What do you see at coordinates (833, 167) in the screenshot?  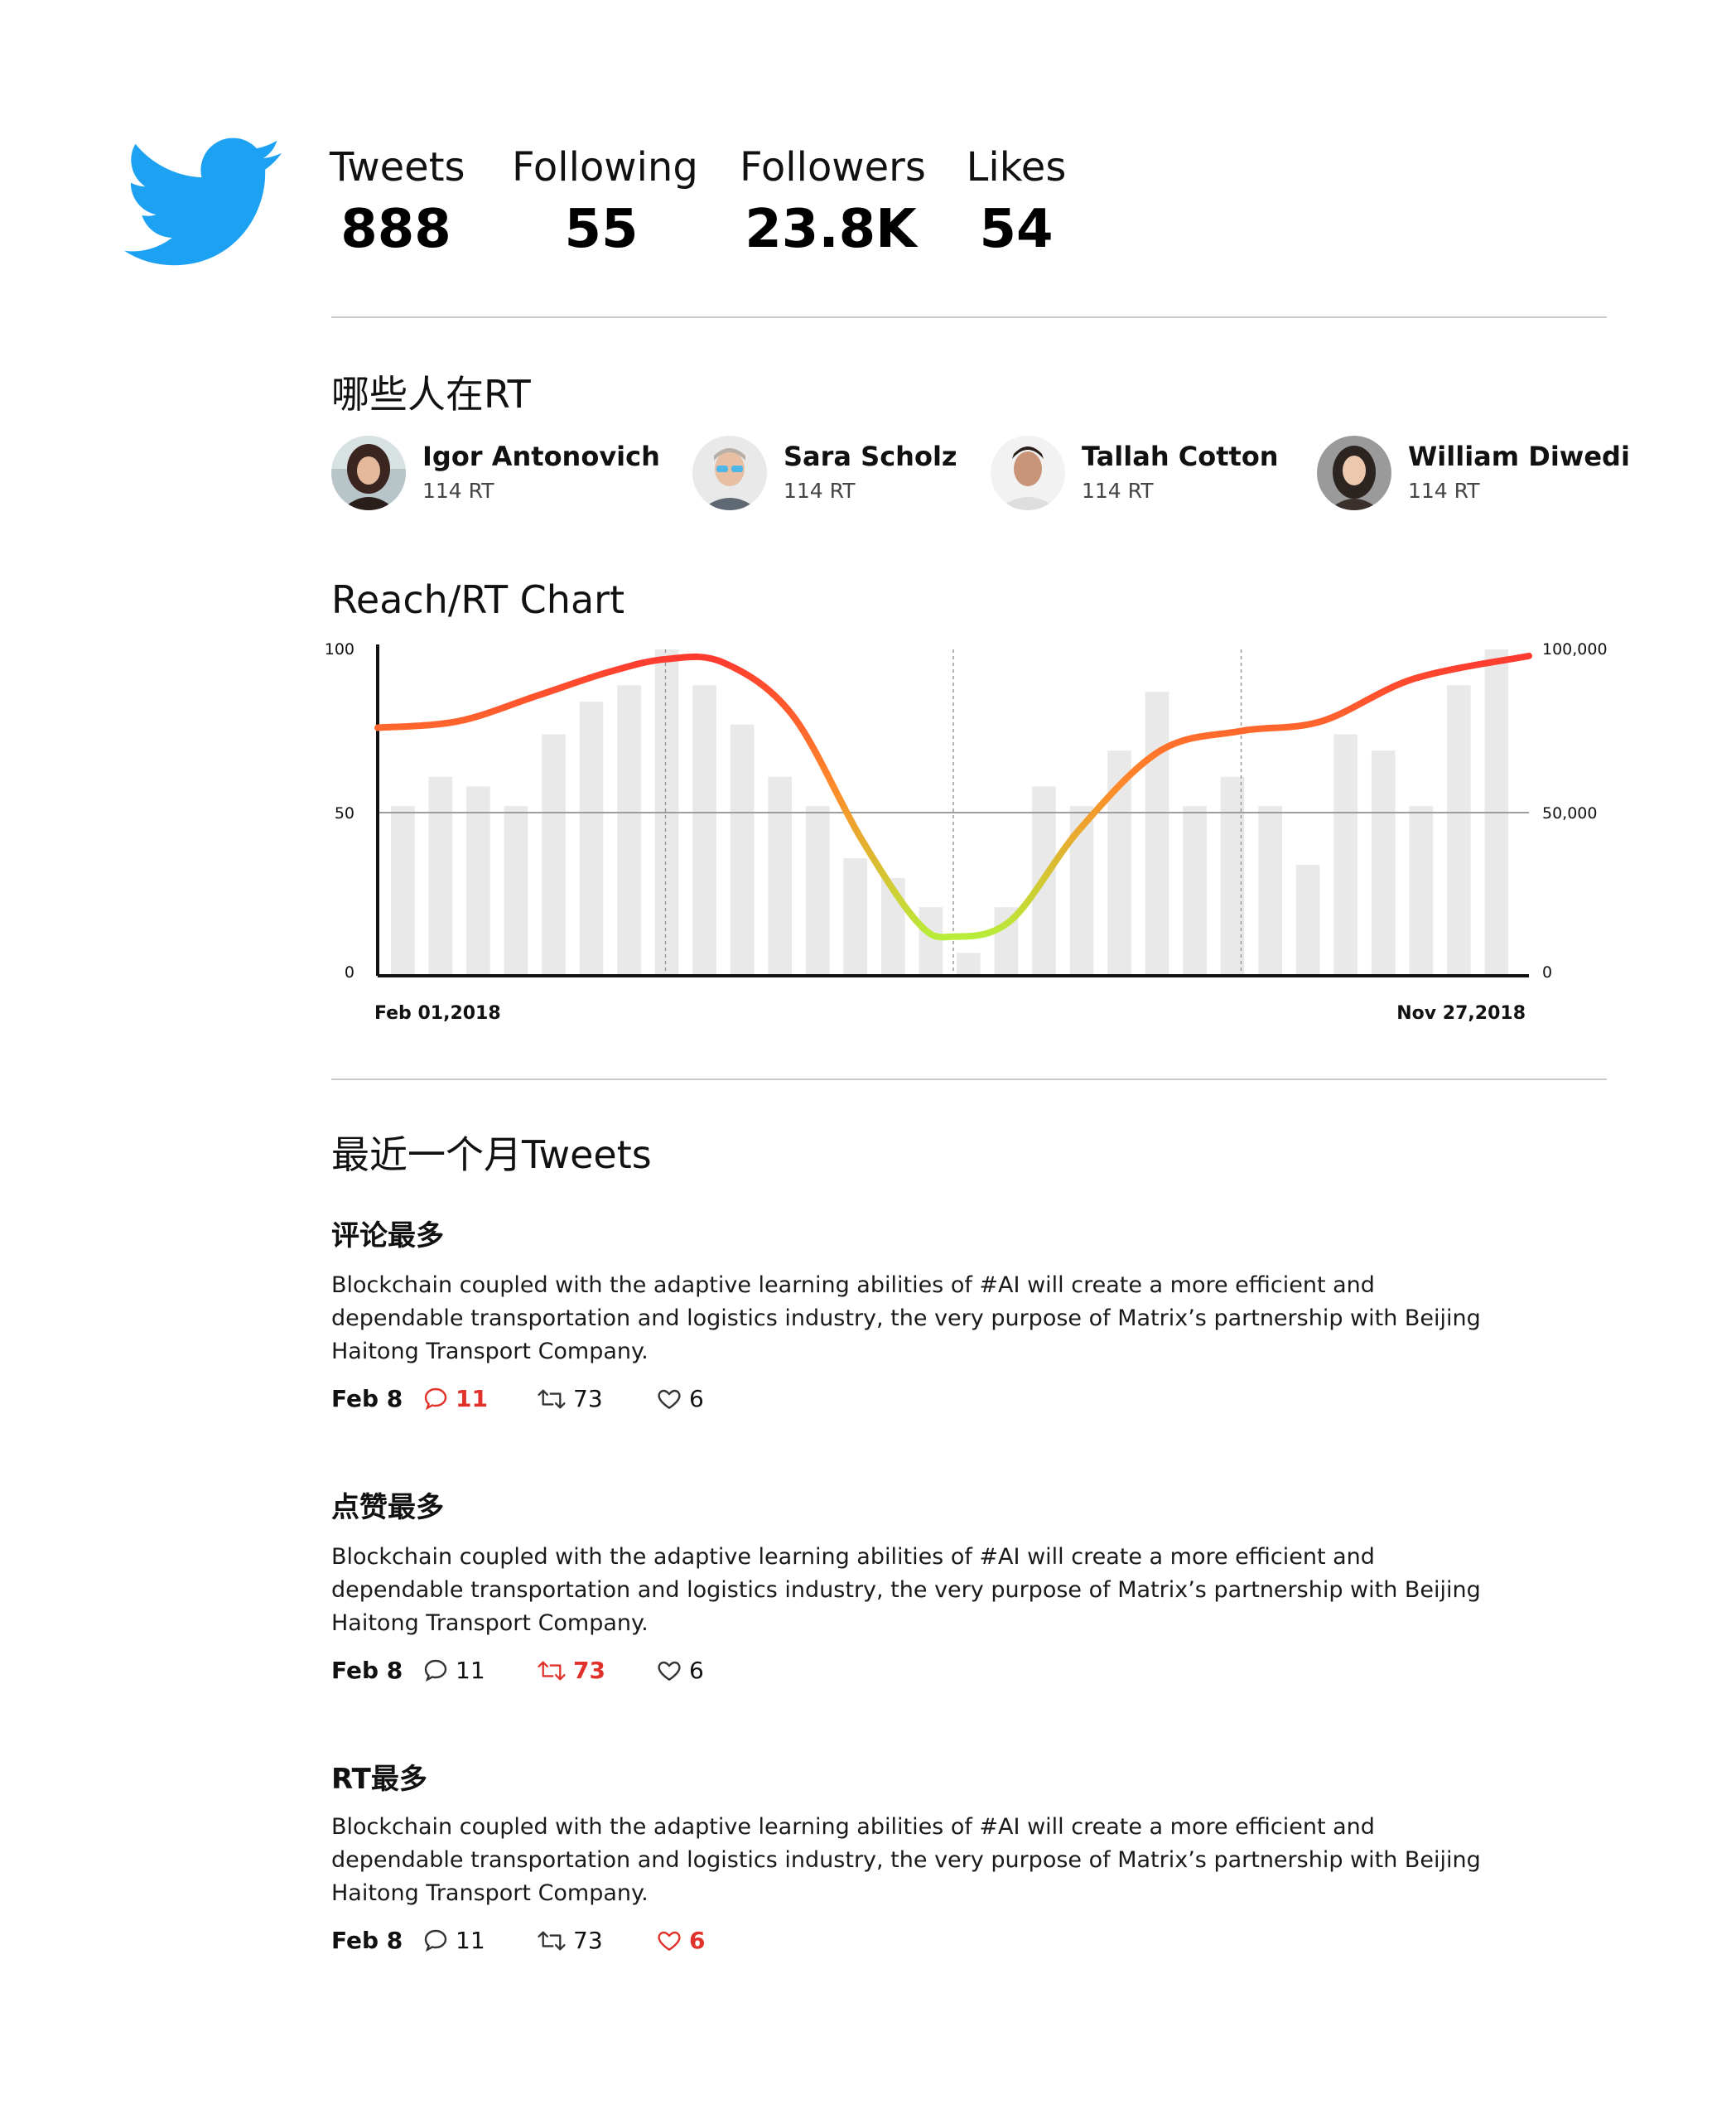 I see `stat-label: Followers` at bounding box center [833, 167].